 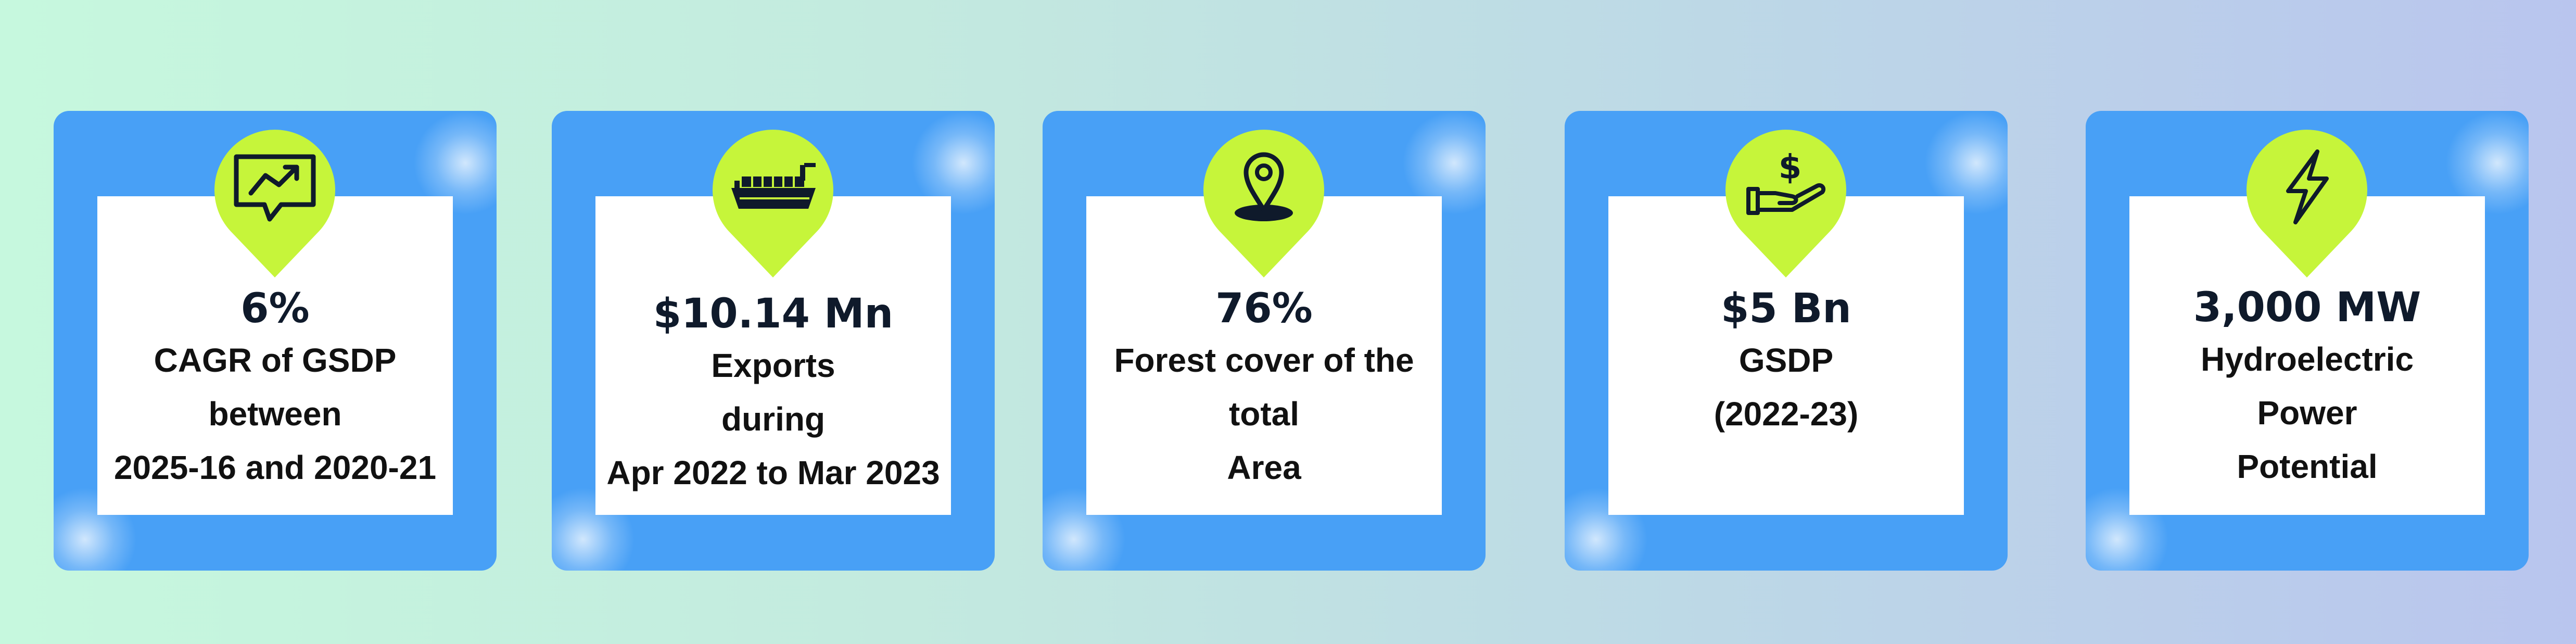 What do you see at coordinates (773, 365) in the screenshot?
I see `stat-label-line: Exports` at bounding box center [773, 365].